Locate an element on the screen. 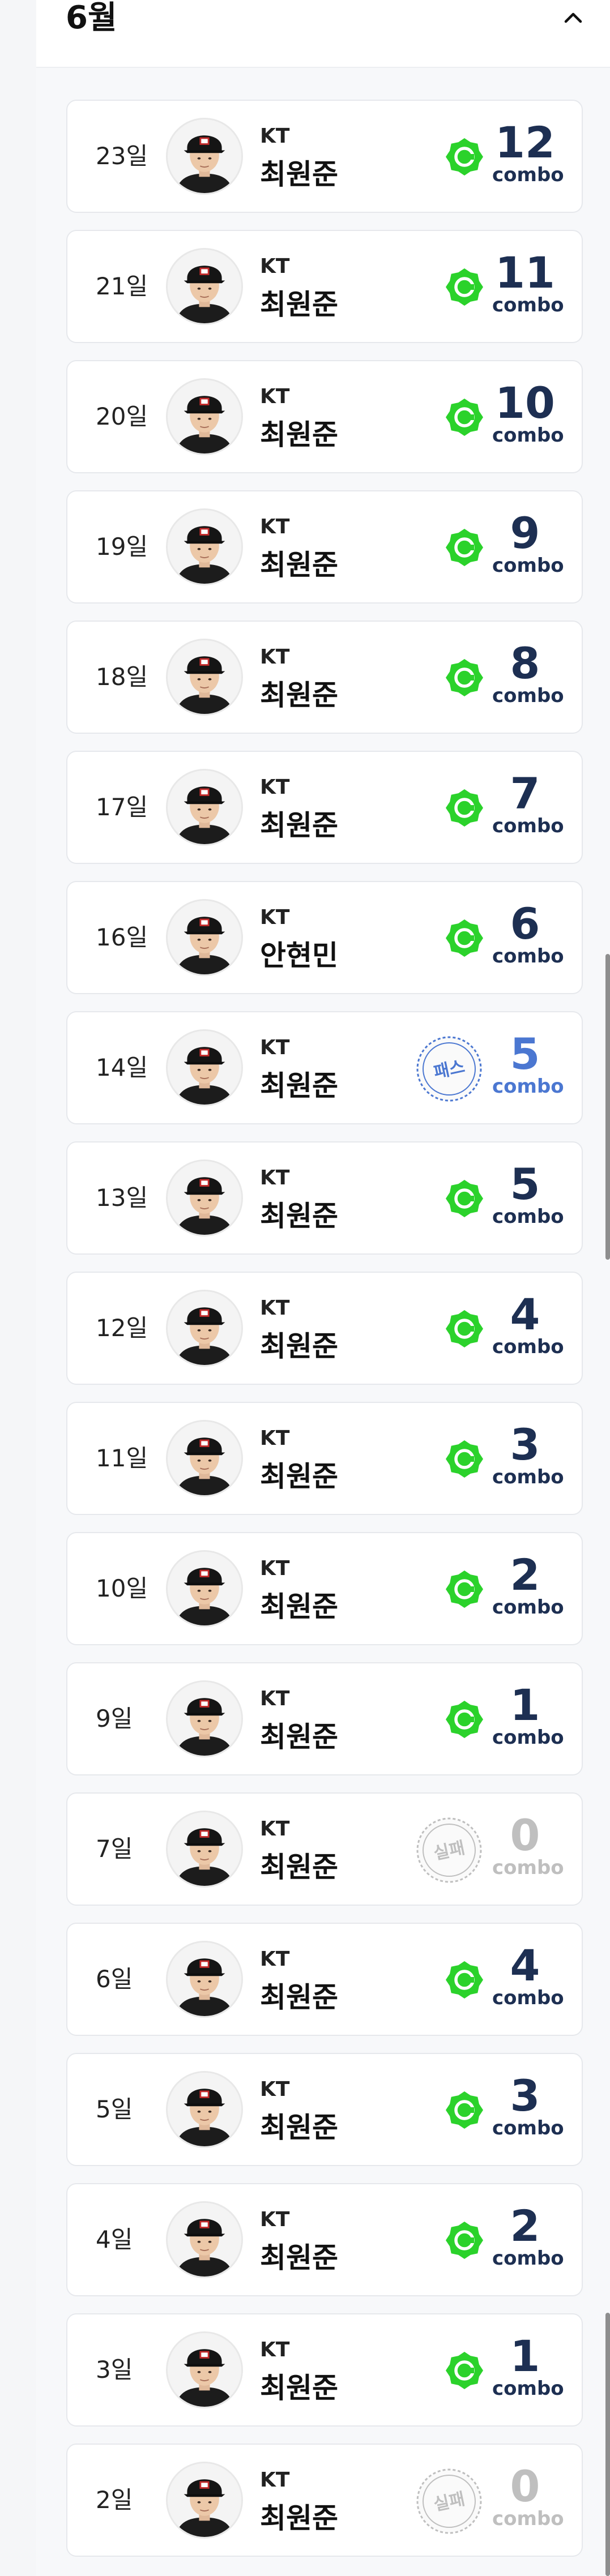  pick-card: 20일 KT 최원준 10 combo is located at coordinates (324, 416).